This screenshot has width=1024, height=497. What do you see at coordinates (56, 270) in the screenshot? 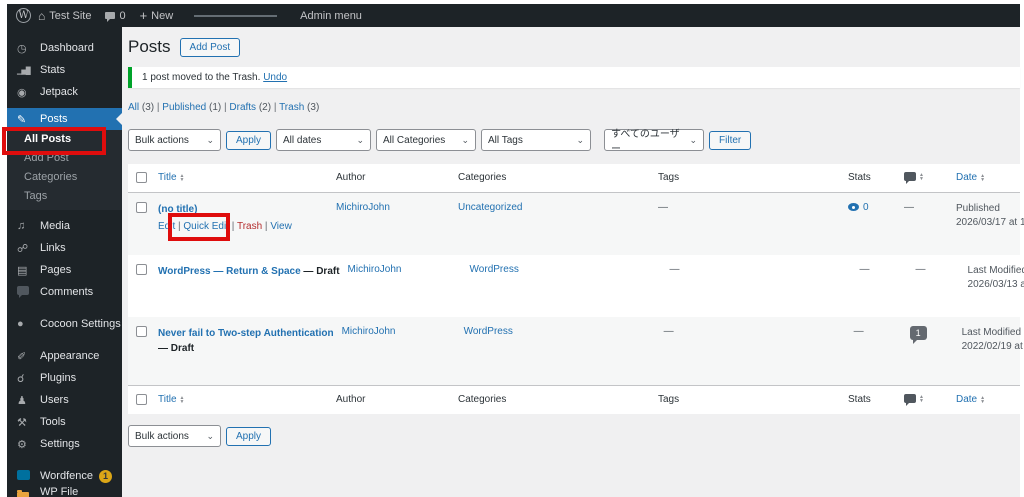
I see `sidebar-label: Pages` at bounding box center [56, 270].